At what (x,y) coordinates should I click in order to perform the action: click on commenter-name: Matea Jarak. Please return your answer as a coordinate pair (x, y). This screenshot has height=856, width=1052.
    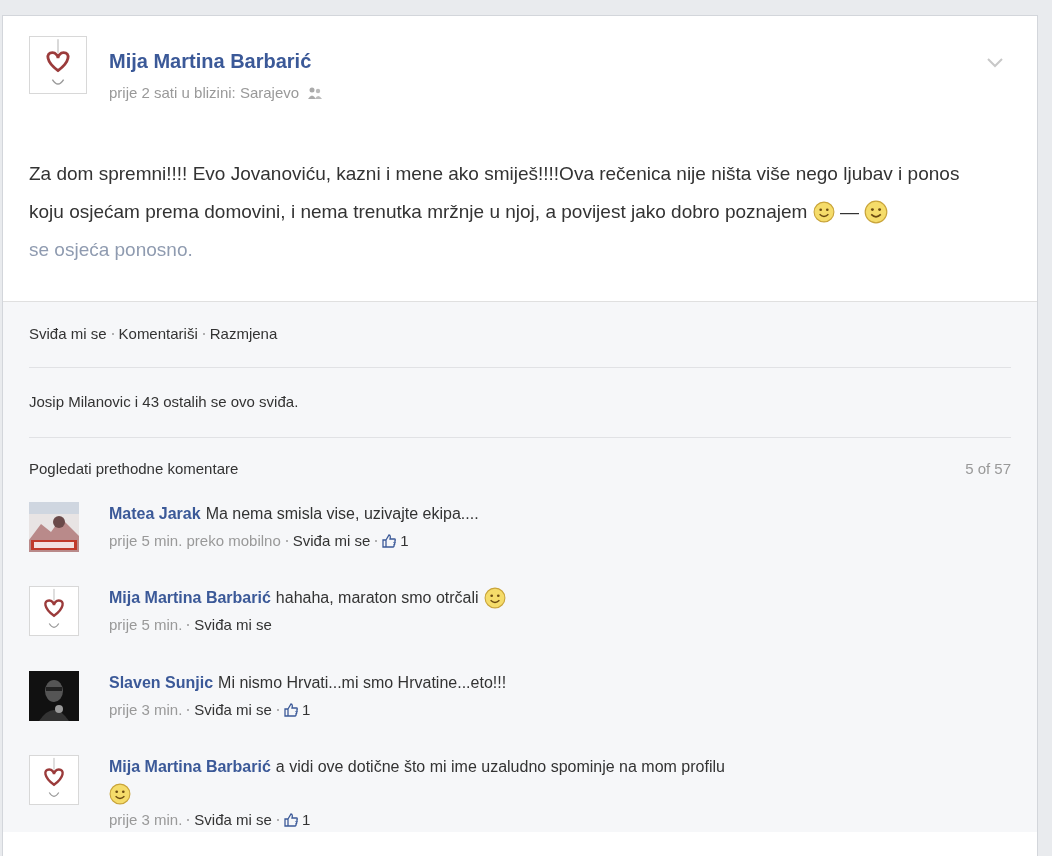
    Looking at the image, I should click on (155, 513).